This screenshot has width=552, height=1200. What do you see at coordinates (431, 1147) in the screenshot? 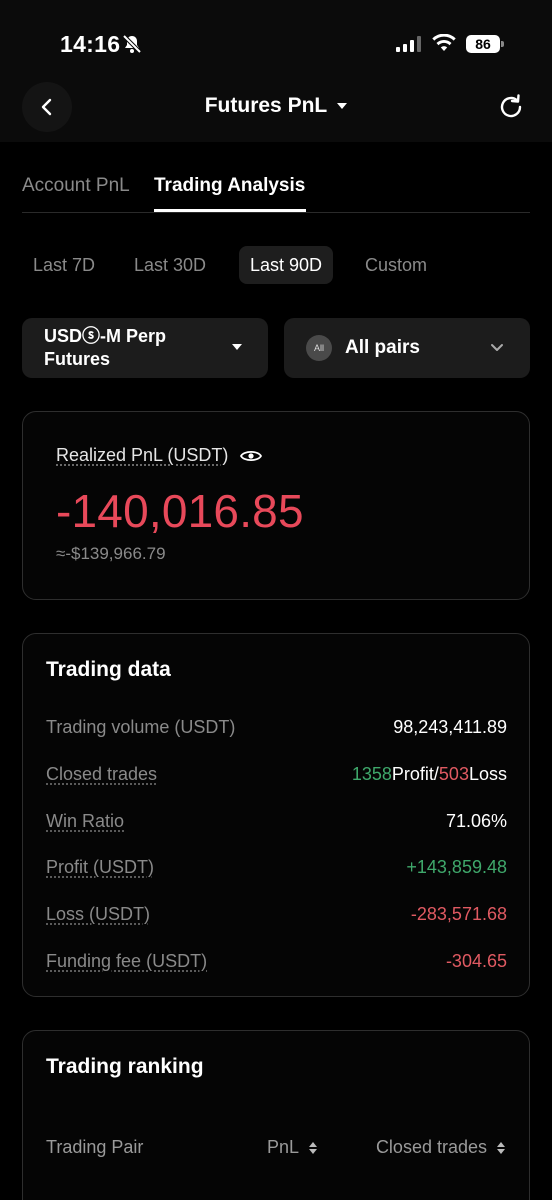
I see `column-closed-trades: Closed trades` at bounding box center [431, 1147].